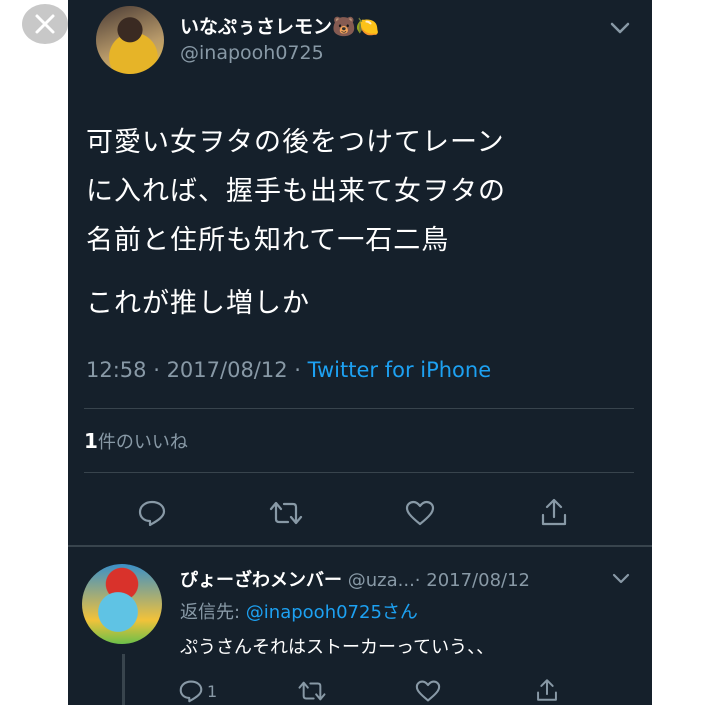 This screenshot has height=705, width=709. I want to click on reply-text: ぷうさんそれはストーカーっていう、、, so click(337, 647).